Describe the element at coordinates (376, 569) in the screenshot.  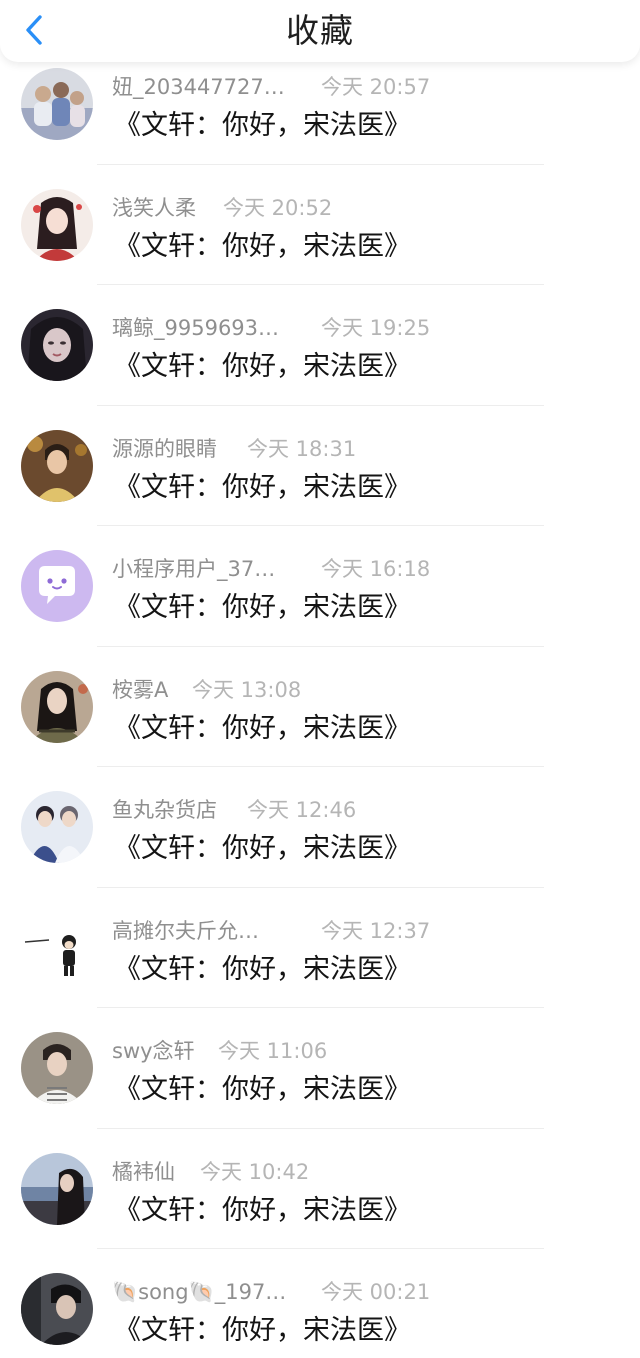
I see `timestamp: 今天 16:18` at that location.